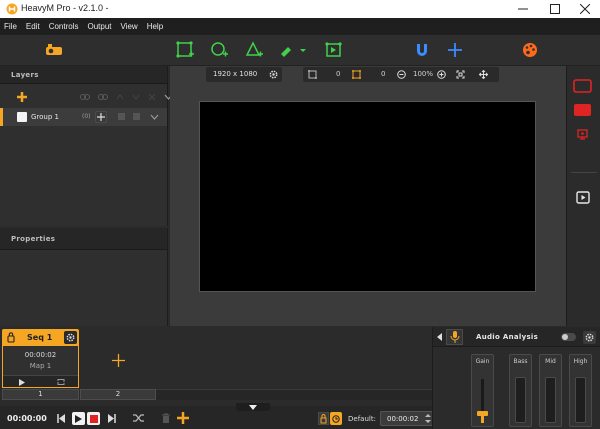 The image size is (600, 429). What do you see at coordinates (166, 418) in the screenshot?
I see `trash-icon` at bounding box center [166, 418].